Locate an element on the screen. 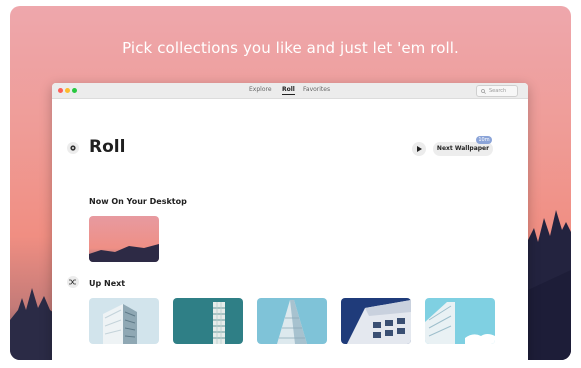  settings-button is located at coordinates (73, 148).